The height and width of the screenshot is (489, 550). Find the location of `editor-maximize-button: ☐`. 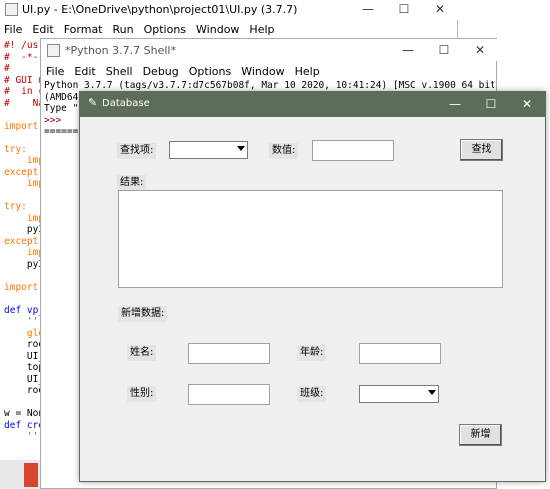

editor-maximize-button: ☐ is located at coordinates (404, 9).